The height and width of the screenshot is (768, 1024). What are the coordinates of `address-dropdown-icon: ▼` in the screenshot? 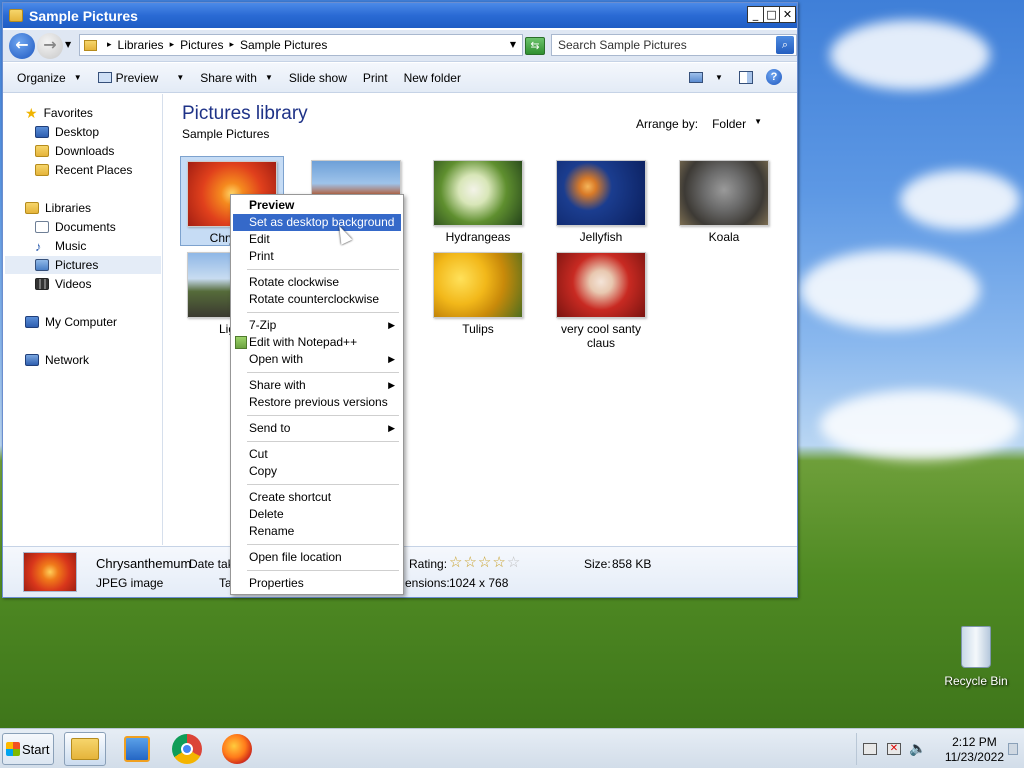 It's located at (513, 44).